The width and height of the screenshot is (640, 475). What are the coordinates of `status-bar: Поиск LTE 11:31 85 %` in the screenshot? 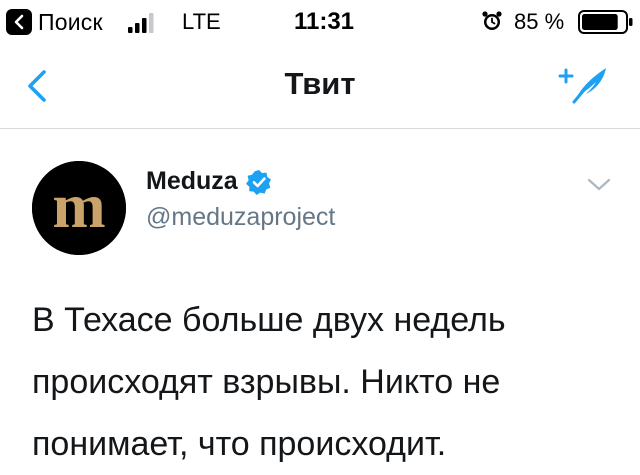 It's located at (320, 22).